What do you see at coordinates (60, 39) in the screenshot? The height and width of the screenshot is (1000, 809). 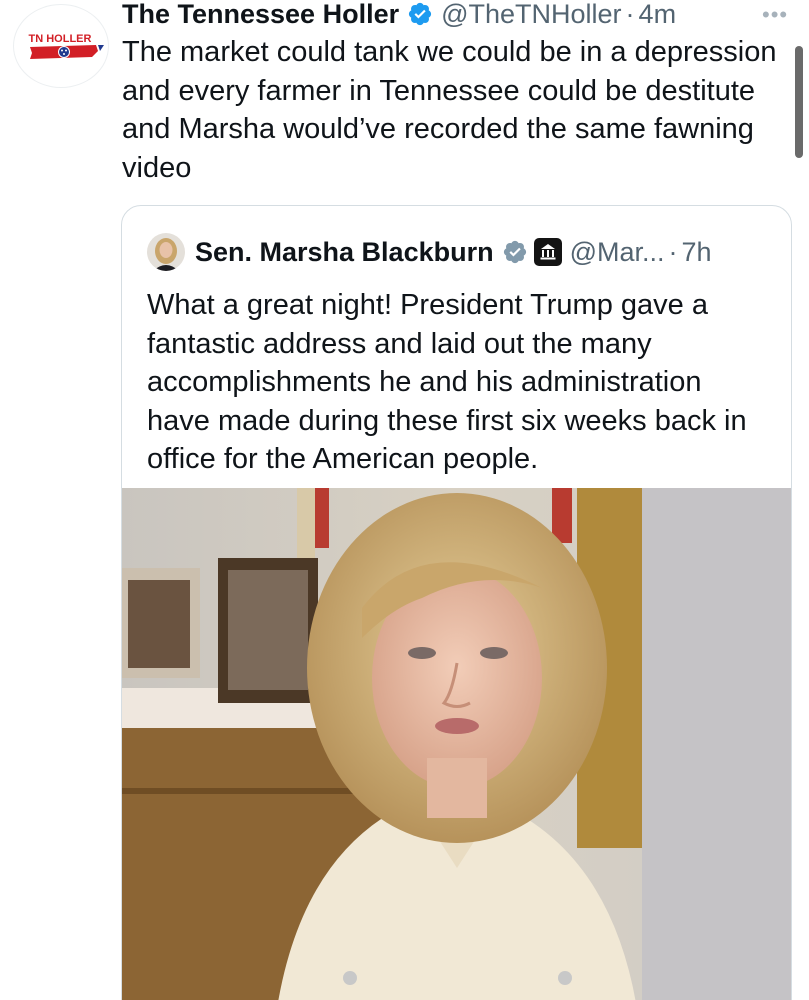 I see `svg-text: TN HOLLER` at bounding box center [60, 39].